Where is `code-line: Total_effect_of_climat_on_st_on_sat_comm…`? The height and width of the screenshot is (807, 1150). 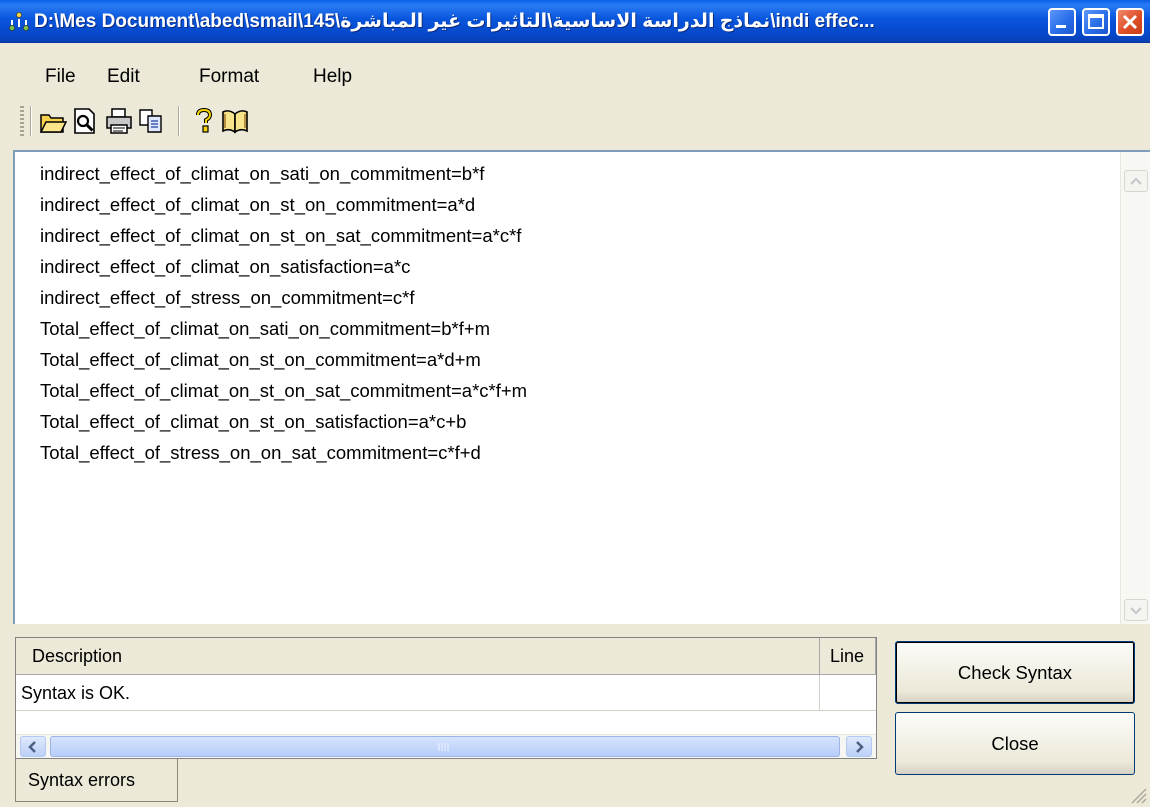 code-line: Total_effect_of_climat_on_st_on_sat_comm… is located at coordinates (283, 394).